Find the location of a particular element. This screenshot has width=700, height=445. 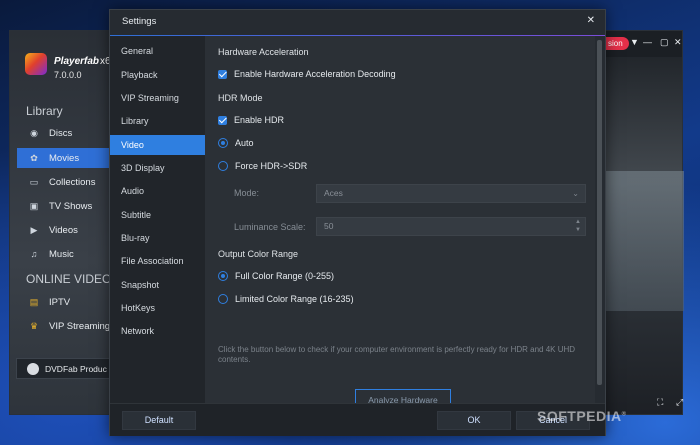

sidebar-item-collections: ▭ Collections is located at coordinates (66, 182).